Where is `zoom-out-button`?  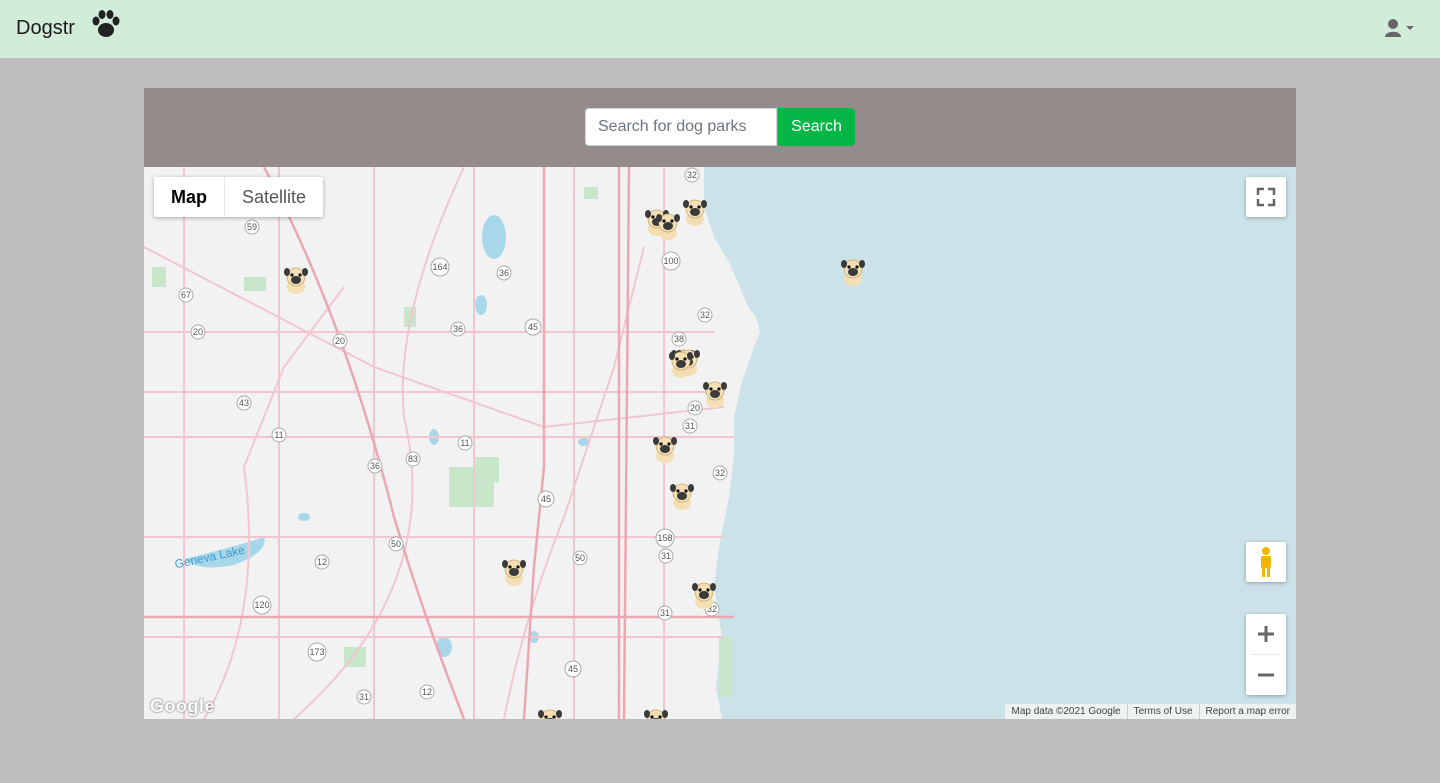
zoom-out-button is located at coordinates (1266, 675).